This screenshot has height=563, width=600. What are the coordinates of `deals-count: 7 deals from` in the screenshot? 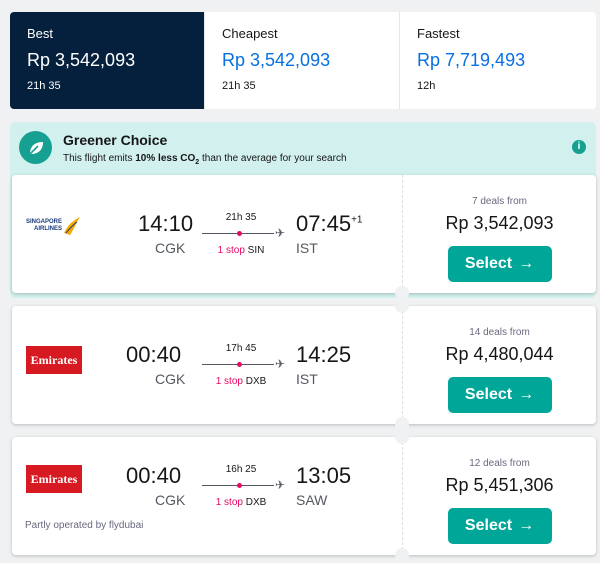 It's located at (499, 201).